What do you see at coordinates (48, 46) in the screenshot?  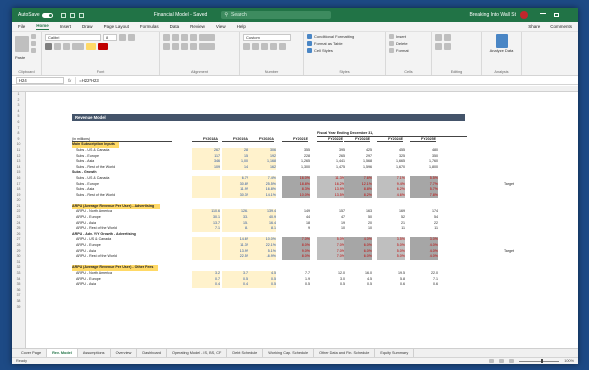 I see `bold-icon` at bounding box center [48, 46].